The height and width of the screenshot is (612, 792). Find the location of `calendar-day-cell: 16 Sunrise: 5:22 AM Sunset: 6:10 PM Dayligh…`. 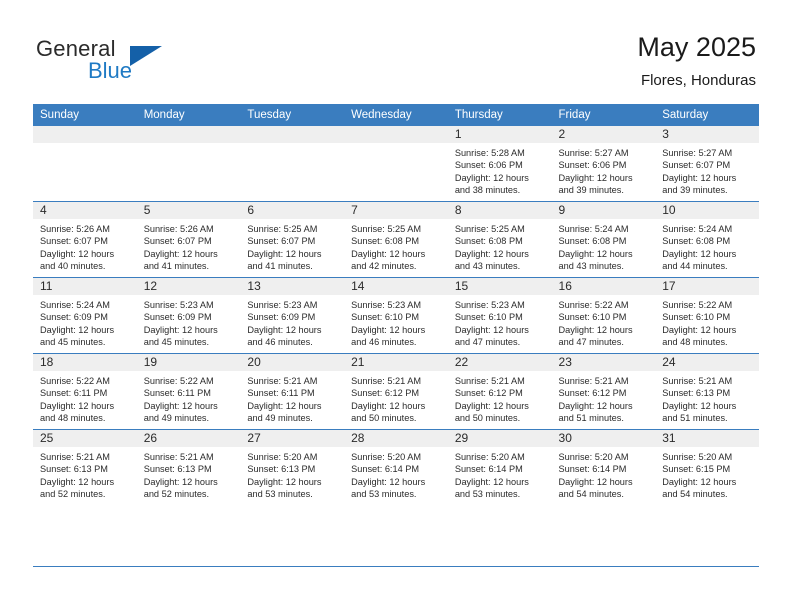

calendar-day-cell: 16 Sunrise: 5:22 AM Sunset: 6:10 PM Dayligh… is located at coordinates (603, 315).